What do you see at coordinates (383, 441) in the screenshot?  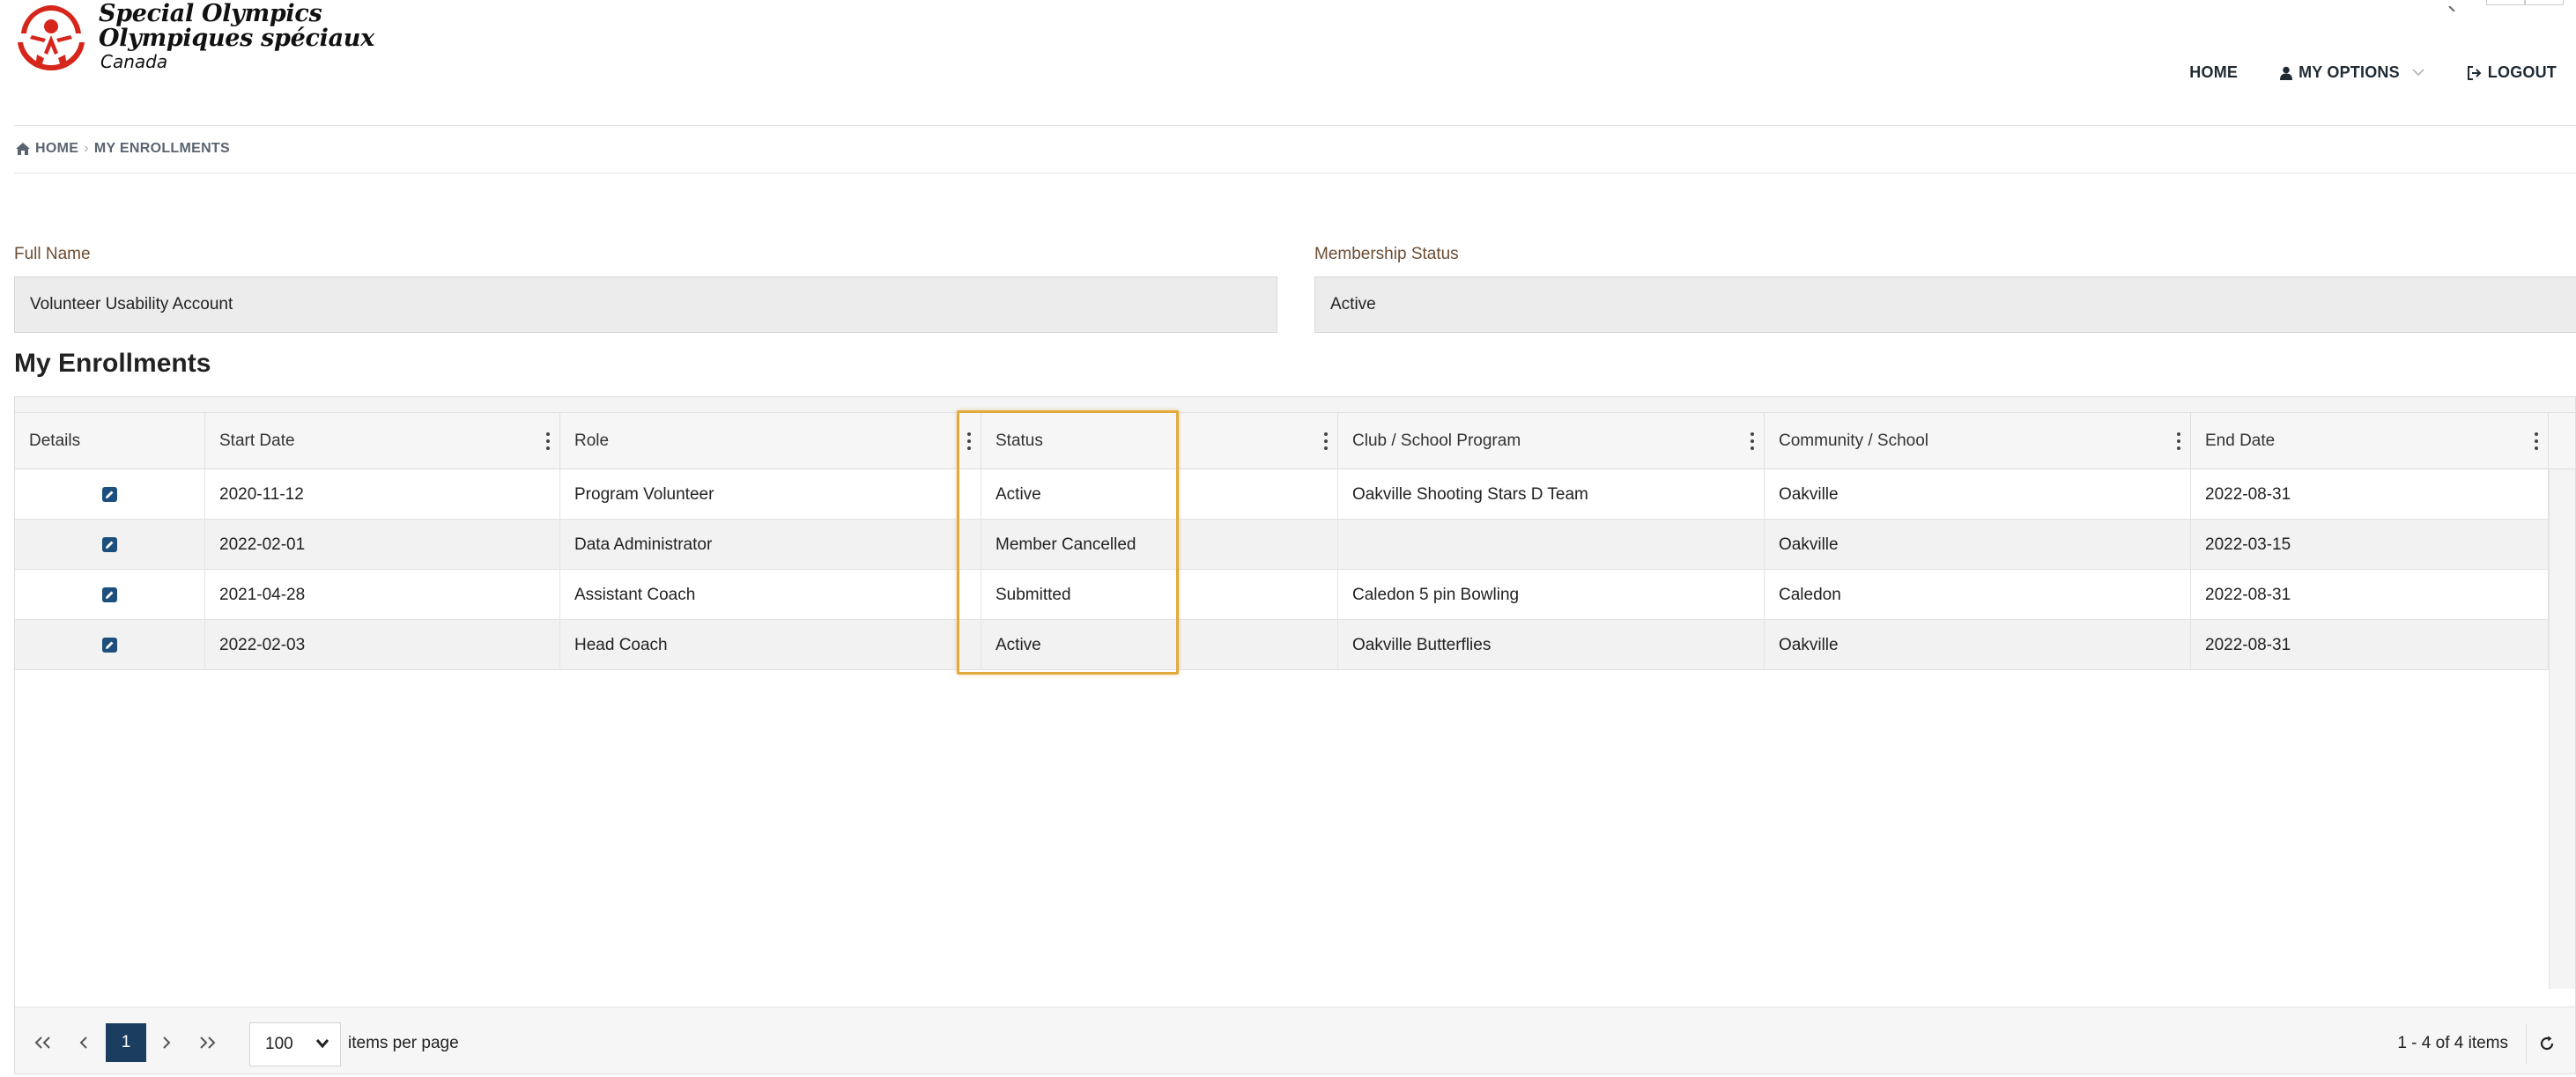 I see `column-header-start-date: Start Date` at bounding box center [383, 441].